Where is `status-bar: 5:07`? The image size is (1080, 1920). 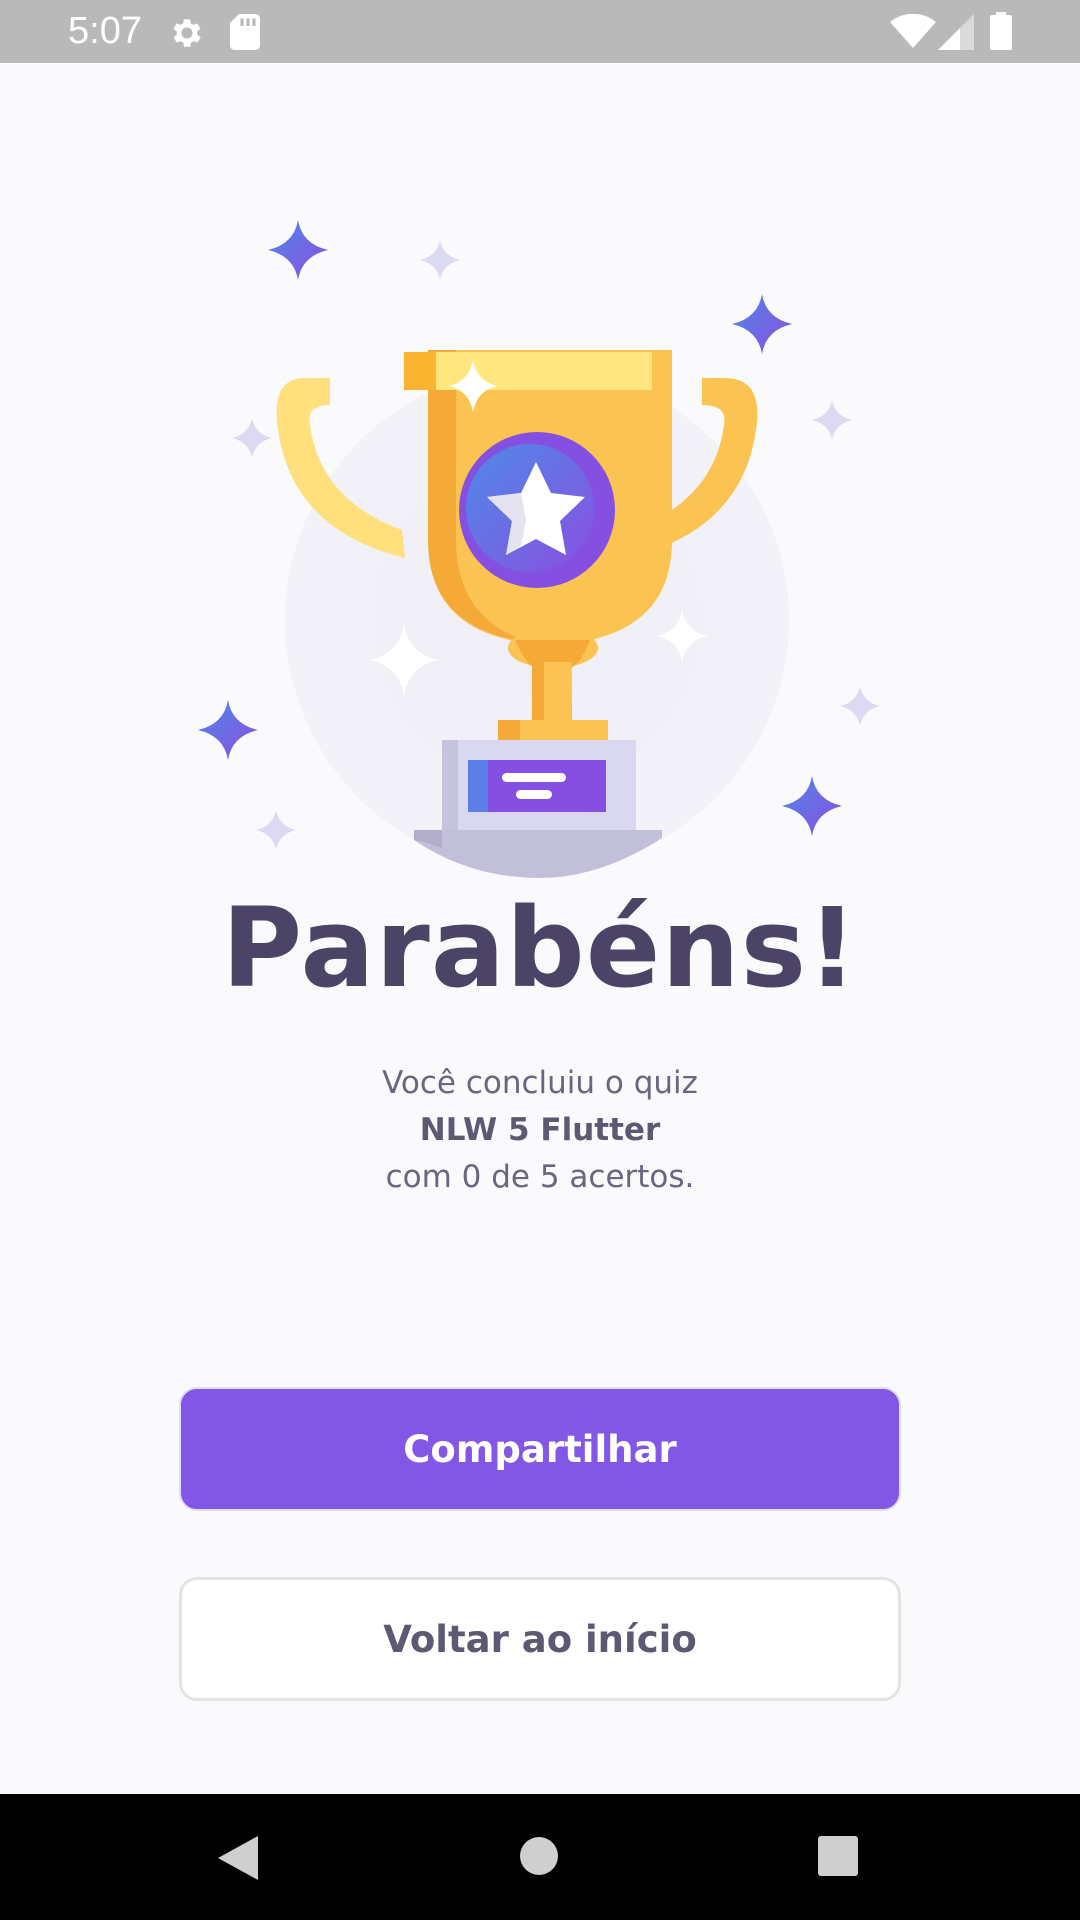
status-bar: 5:07 is located at coordinates (540, 31).